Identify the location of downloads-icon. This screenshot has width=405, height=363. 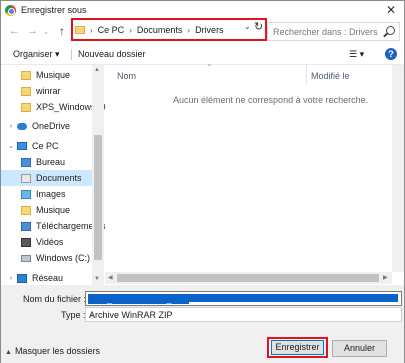
(26, 226).